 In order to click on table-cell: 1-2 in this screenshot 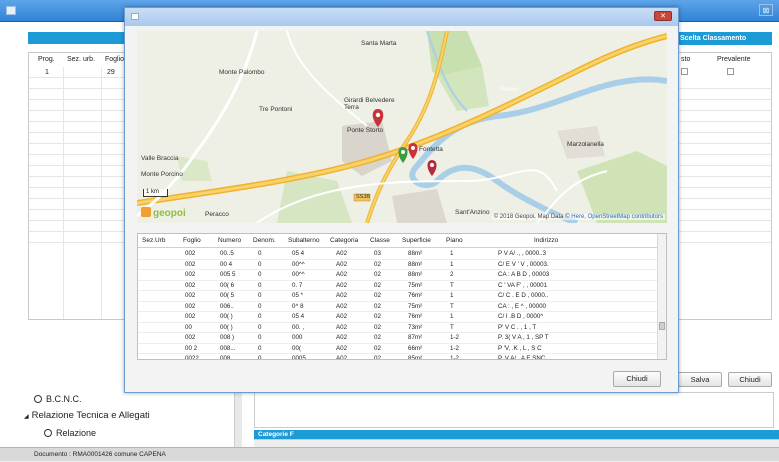, I will do `click(454, 357)`.